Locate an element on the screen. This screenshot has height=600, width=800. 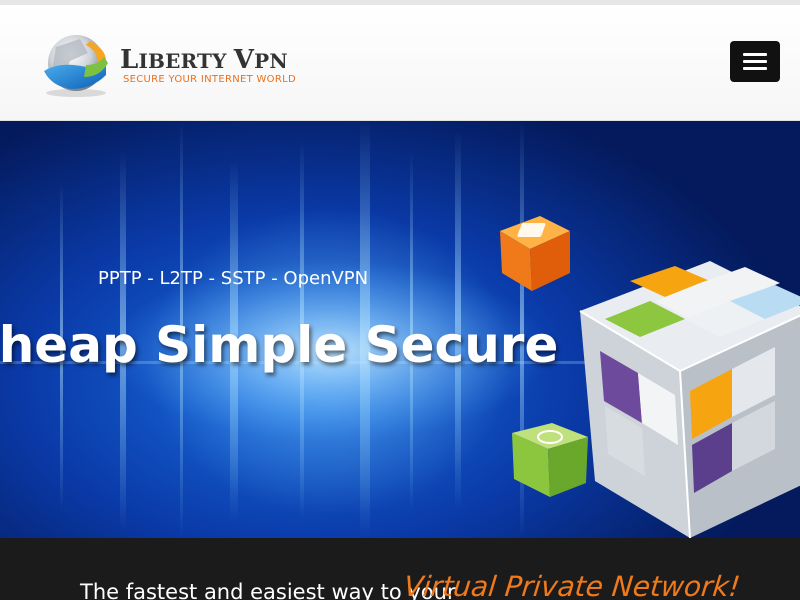
logo-title-initial-v: V is located at coordinates (244, 60).